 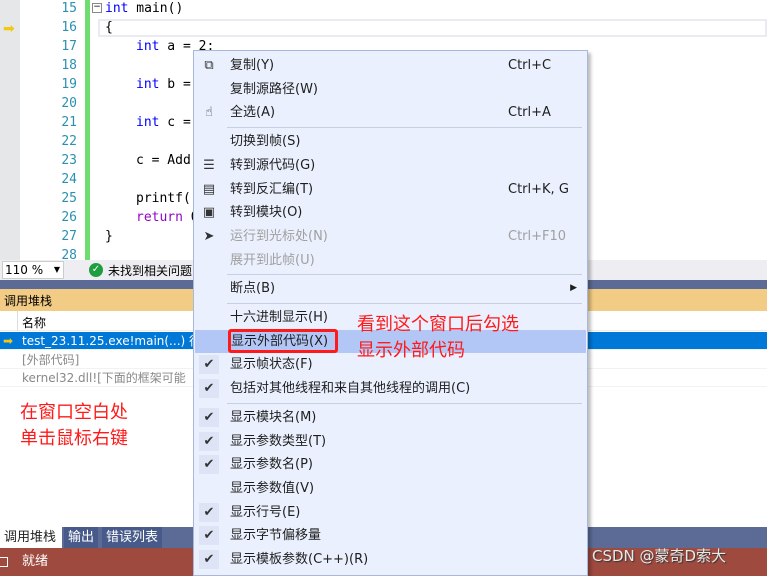 I want to click on code-line: int c =, so click(x=163, y=122).